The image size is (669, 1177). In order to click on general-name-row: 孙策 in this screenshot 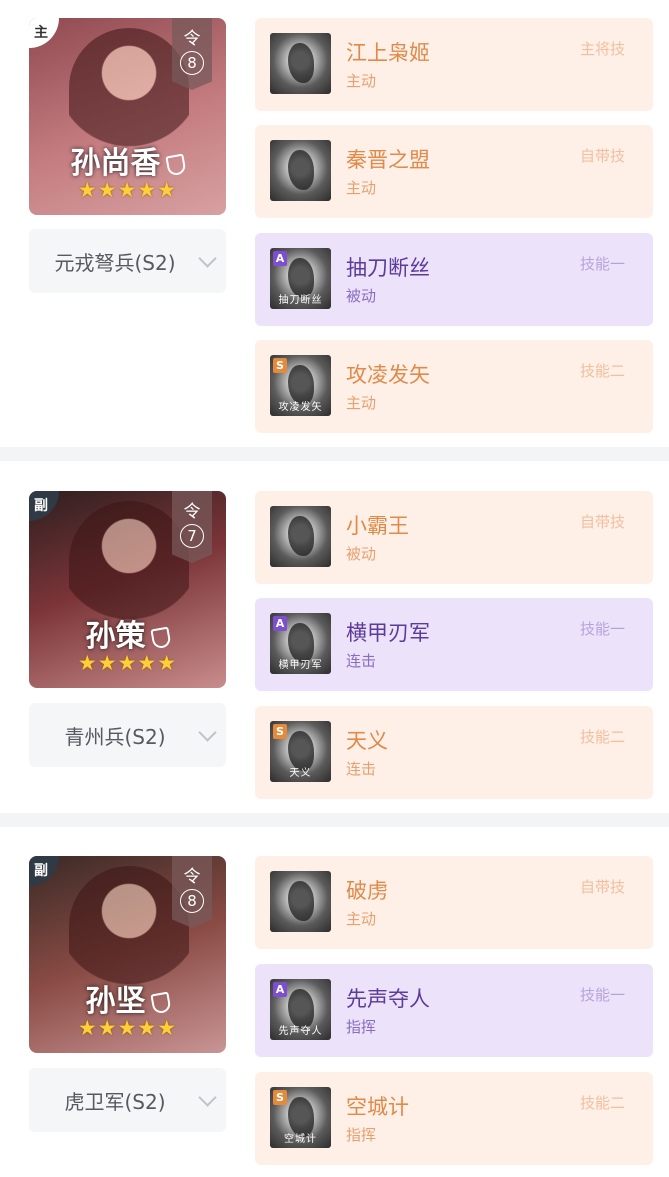, I will do `click(127, 633)`.